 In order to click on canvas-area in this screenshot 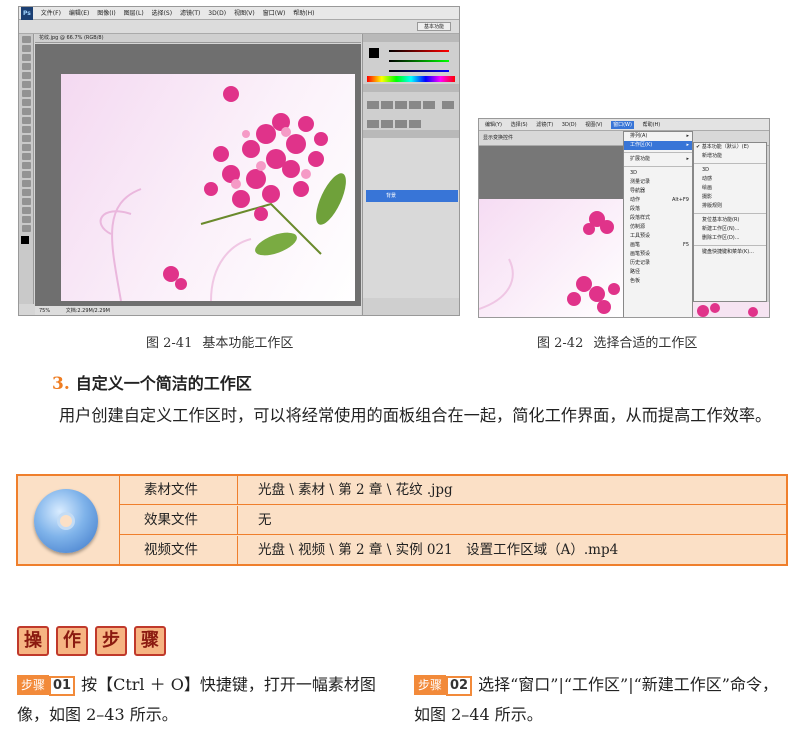, I will do `click(198, 175)`.